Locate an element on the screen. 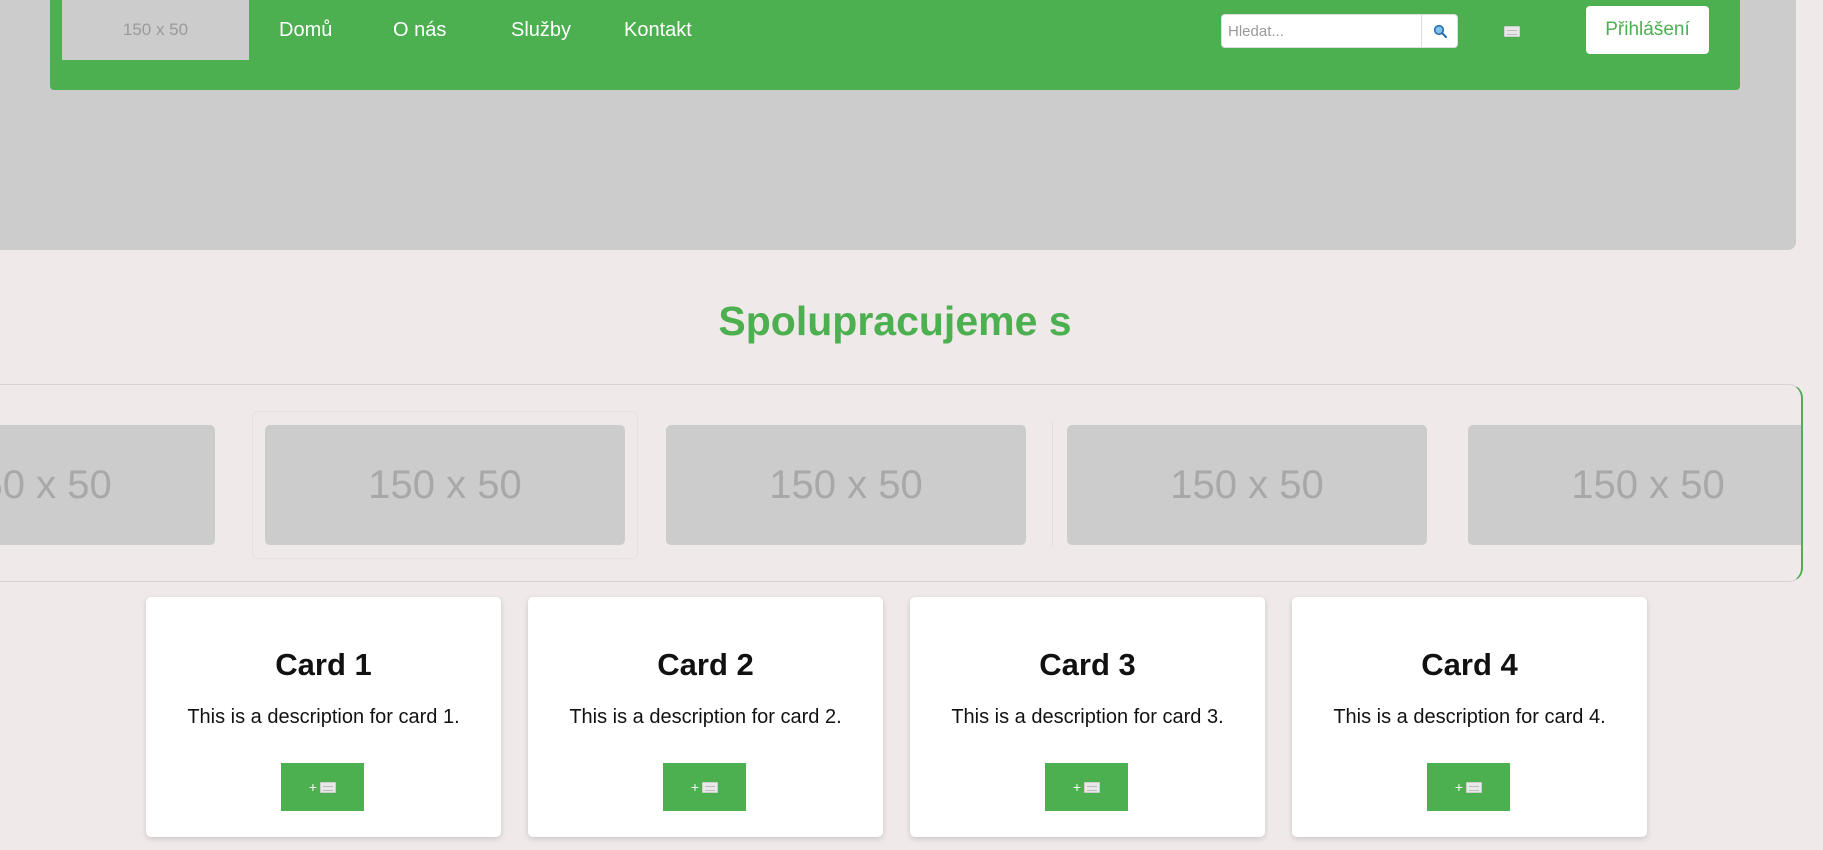 This screenshot has width=1823, height=850. search-input is located at coordinates (1321, 31).